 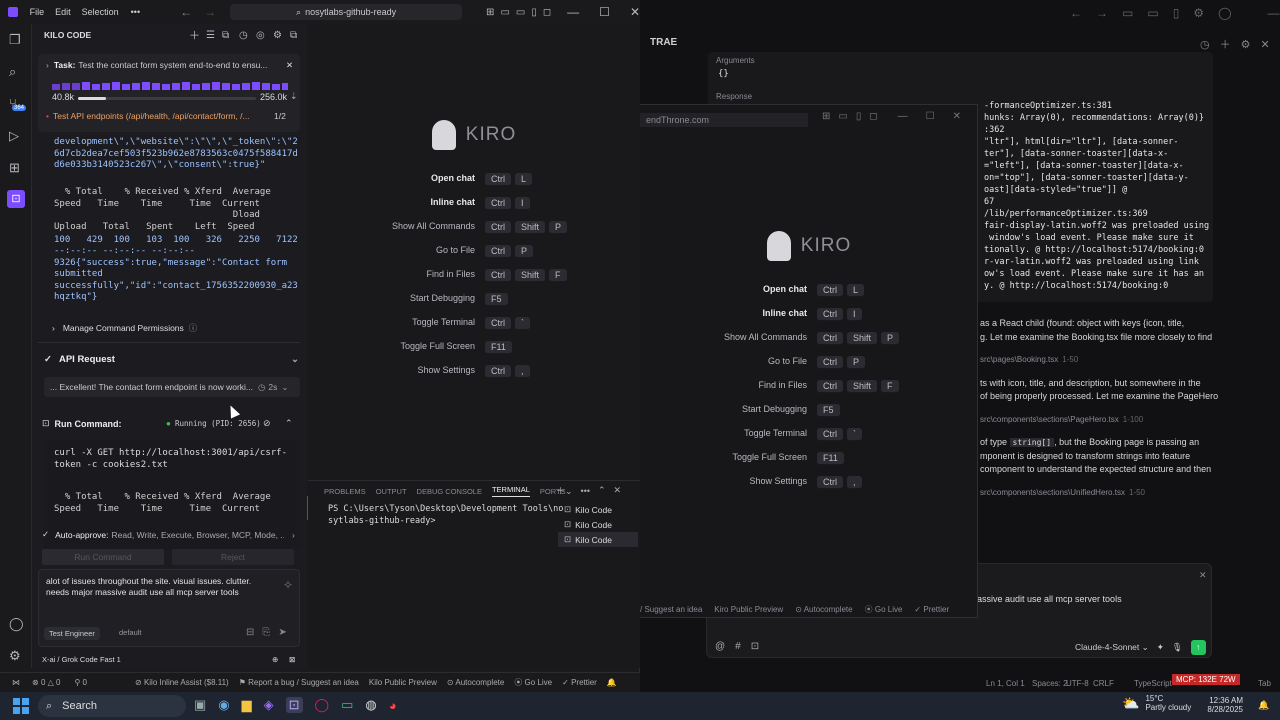 What do you see at coordinates (490, 12) in the screenshot?
I see `layout-icon: ⊞` at bounding box center [490, 12].